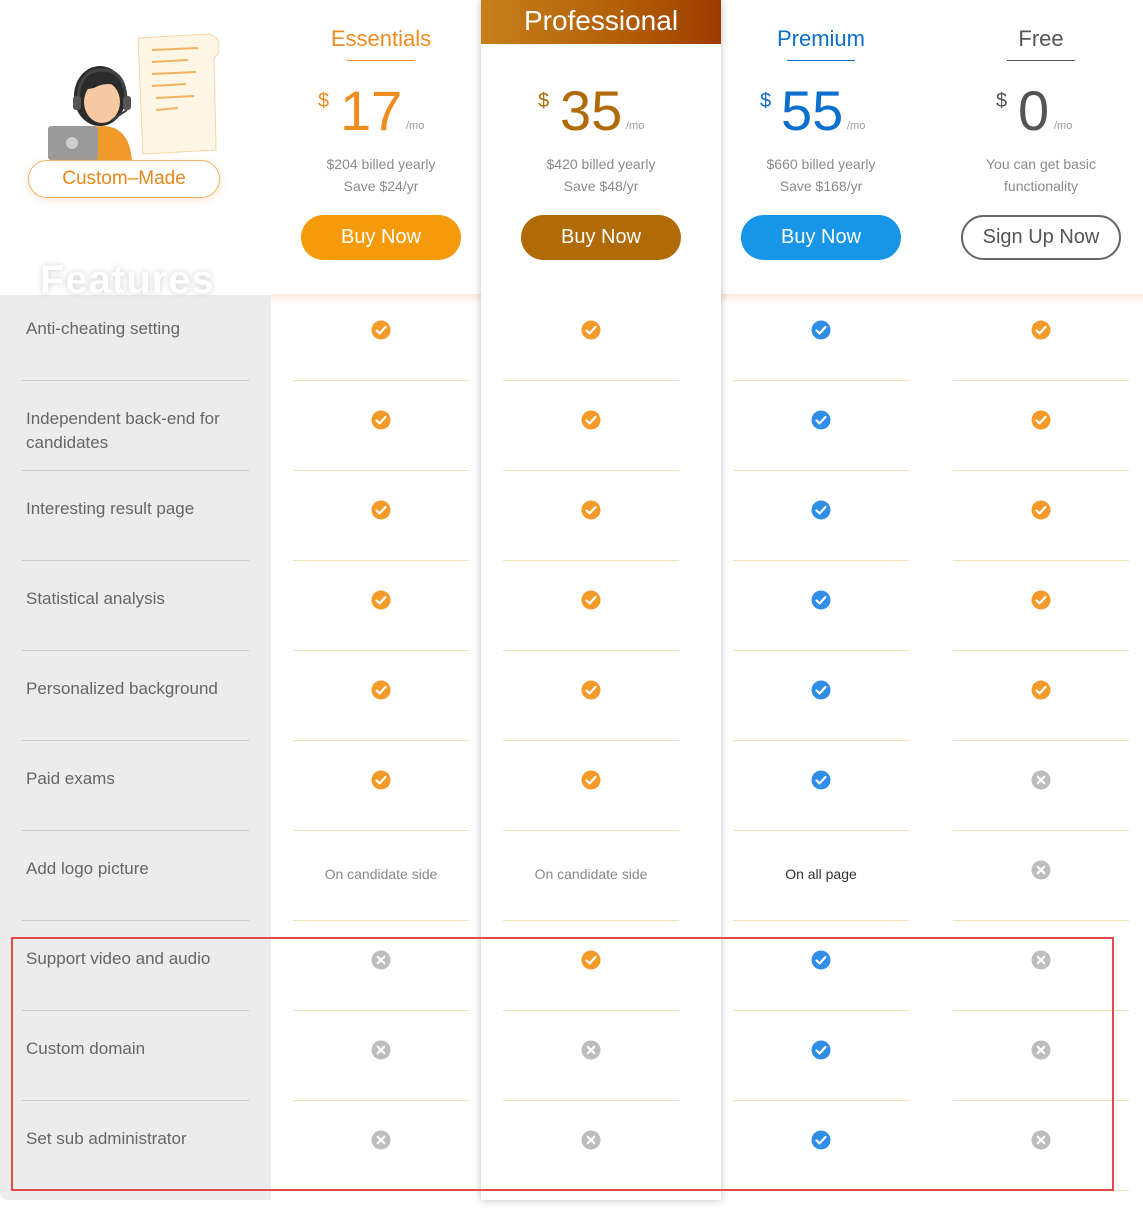 The height and width of the screenshot is (1208, 1143). Describe the element at coordinates (1037, 175) in the screenshot. I see `billing-info: You can get basic functionality` at that location.